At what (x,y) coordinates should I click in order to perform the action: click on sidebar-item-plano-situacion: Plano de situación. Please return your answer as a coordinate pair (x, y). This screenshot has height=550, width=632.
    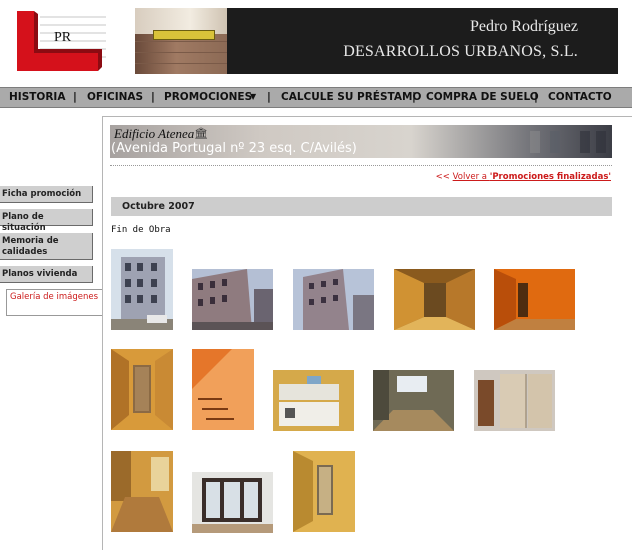
    Looking at the image, I should click on (46, 221).